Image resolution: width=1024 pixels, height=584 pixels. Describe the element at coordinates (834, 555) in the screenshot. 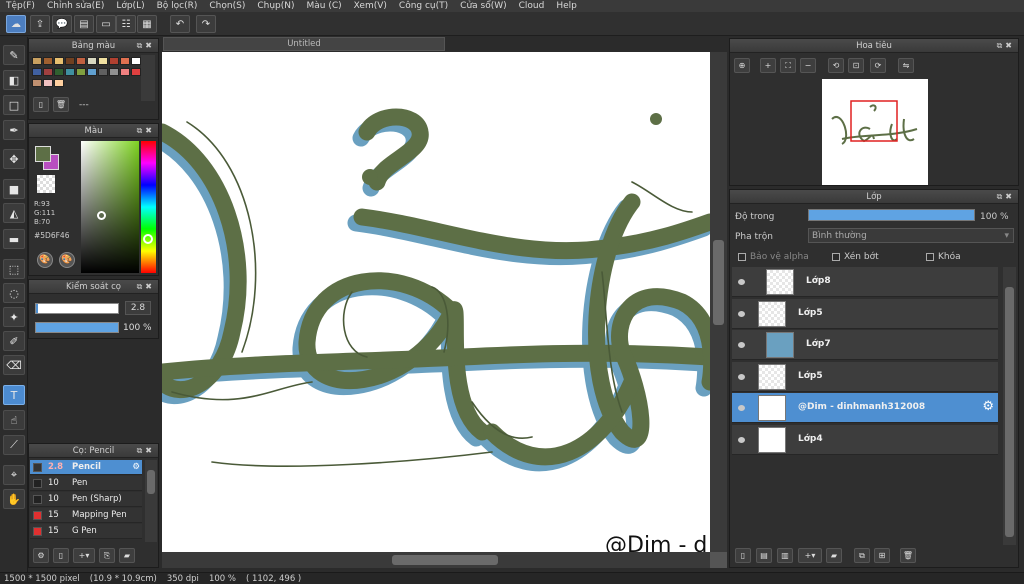

I see `layer-folder-icon: ▰` at that location.